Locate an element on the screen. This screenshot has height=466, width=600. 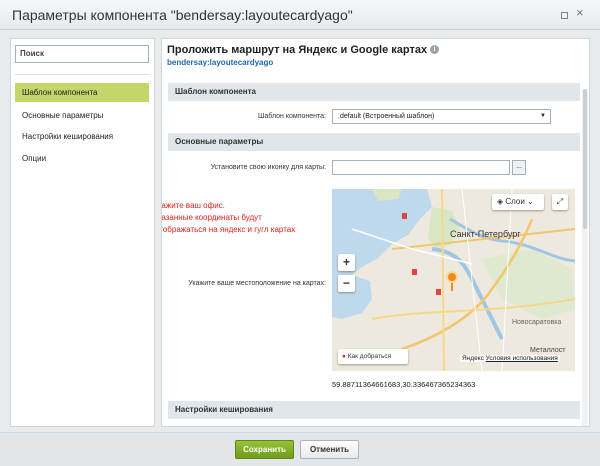
location-label: Укажите ваше местоположение на картах: is located at coordinates (257, 283).